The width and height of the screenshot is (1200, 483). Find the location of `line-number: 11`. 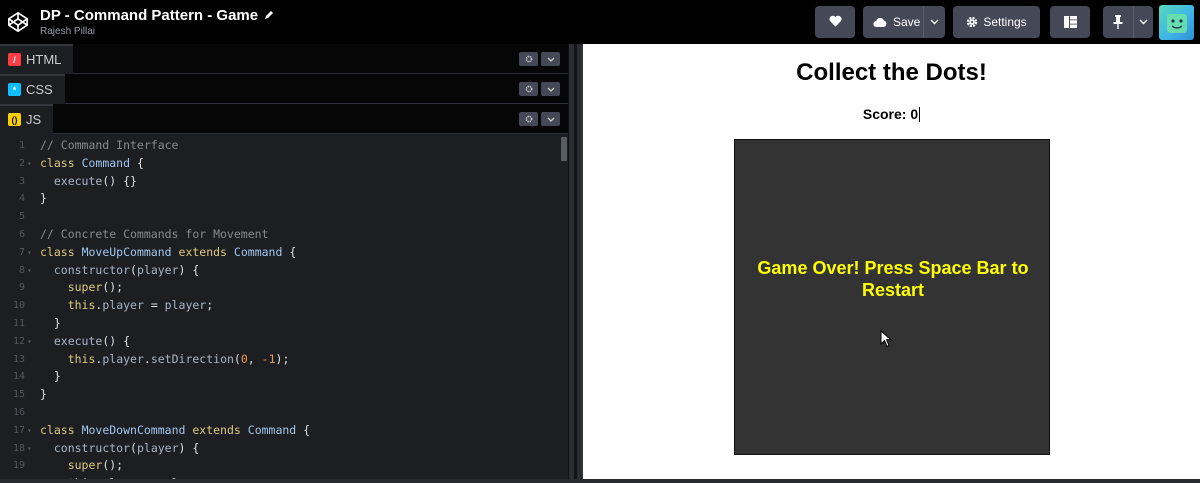

line-number: 11 is located at coordinates (18, 323).